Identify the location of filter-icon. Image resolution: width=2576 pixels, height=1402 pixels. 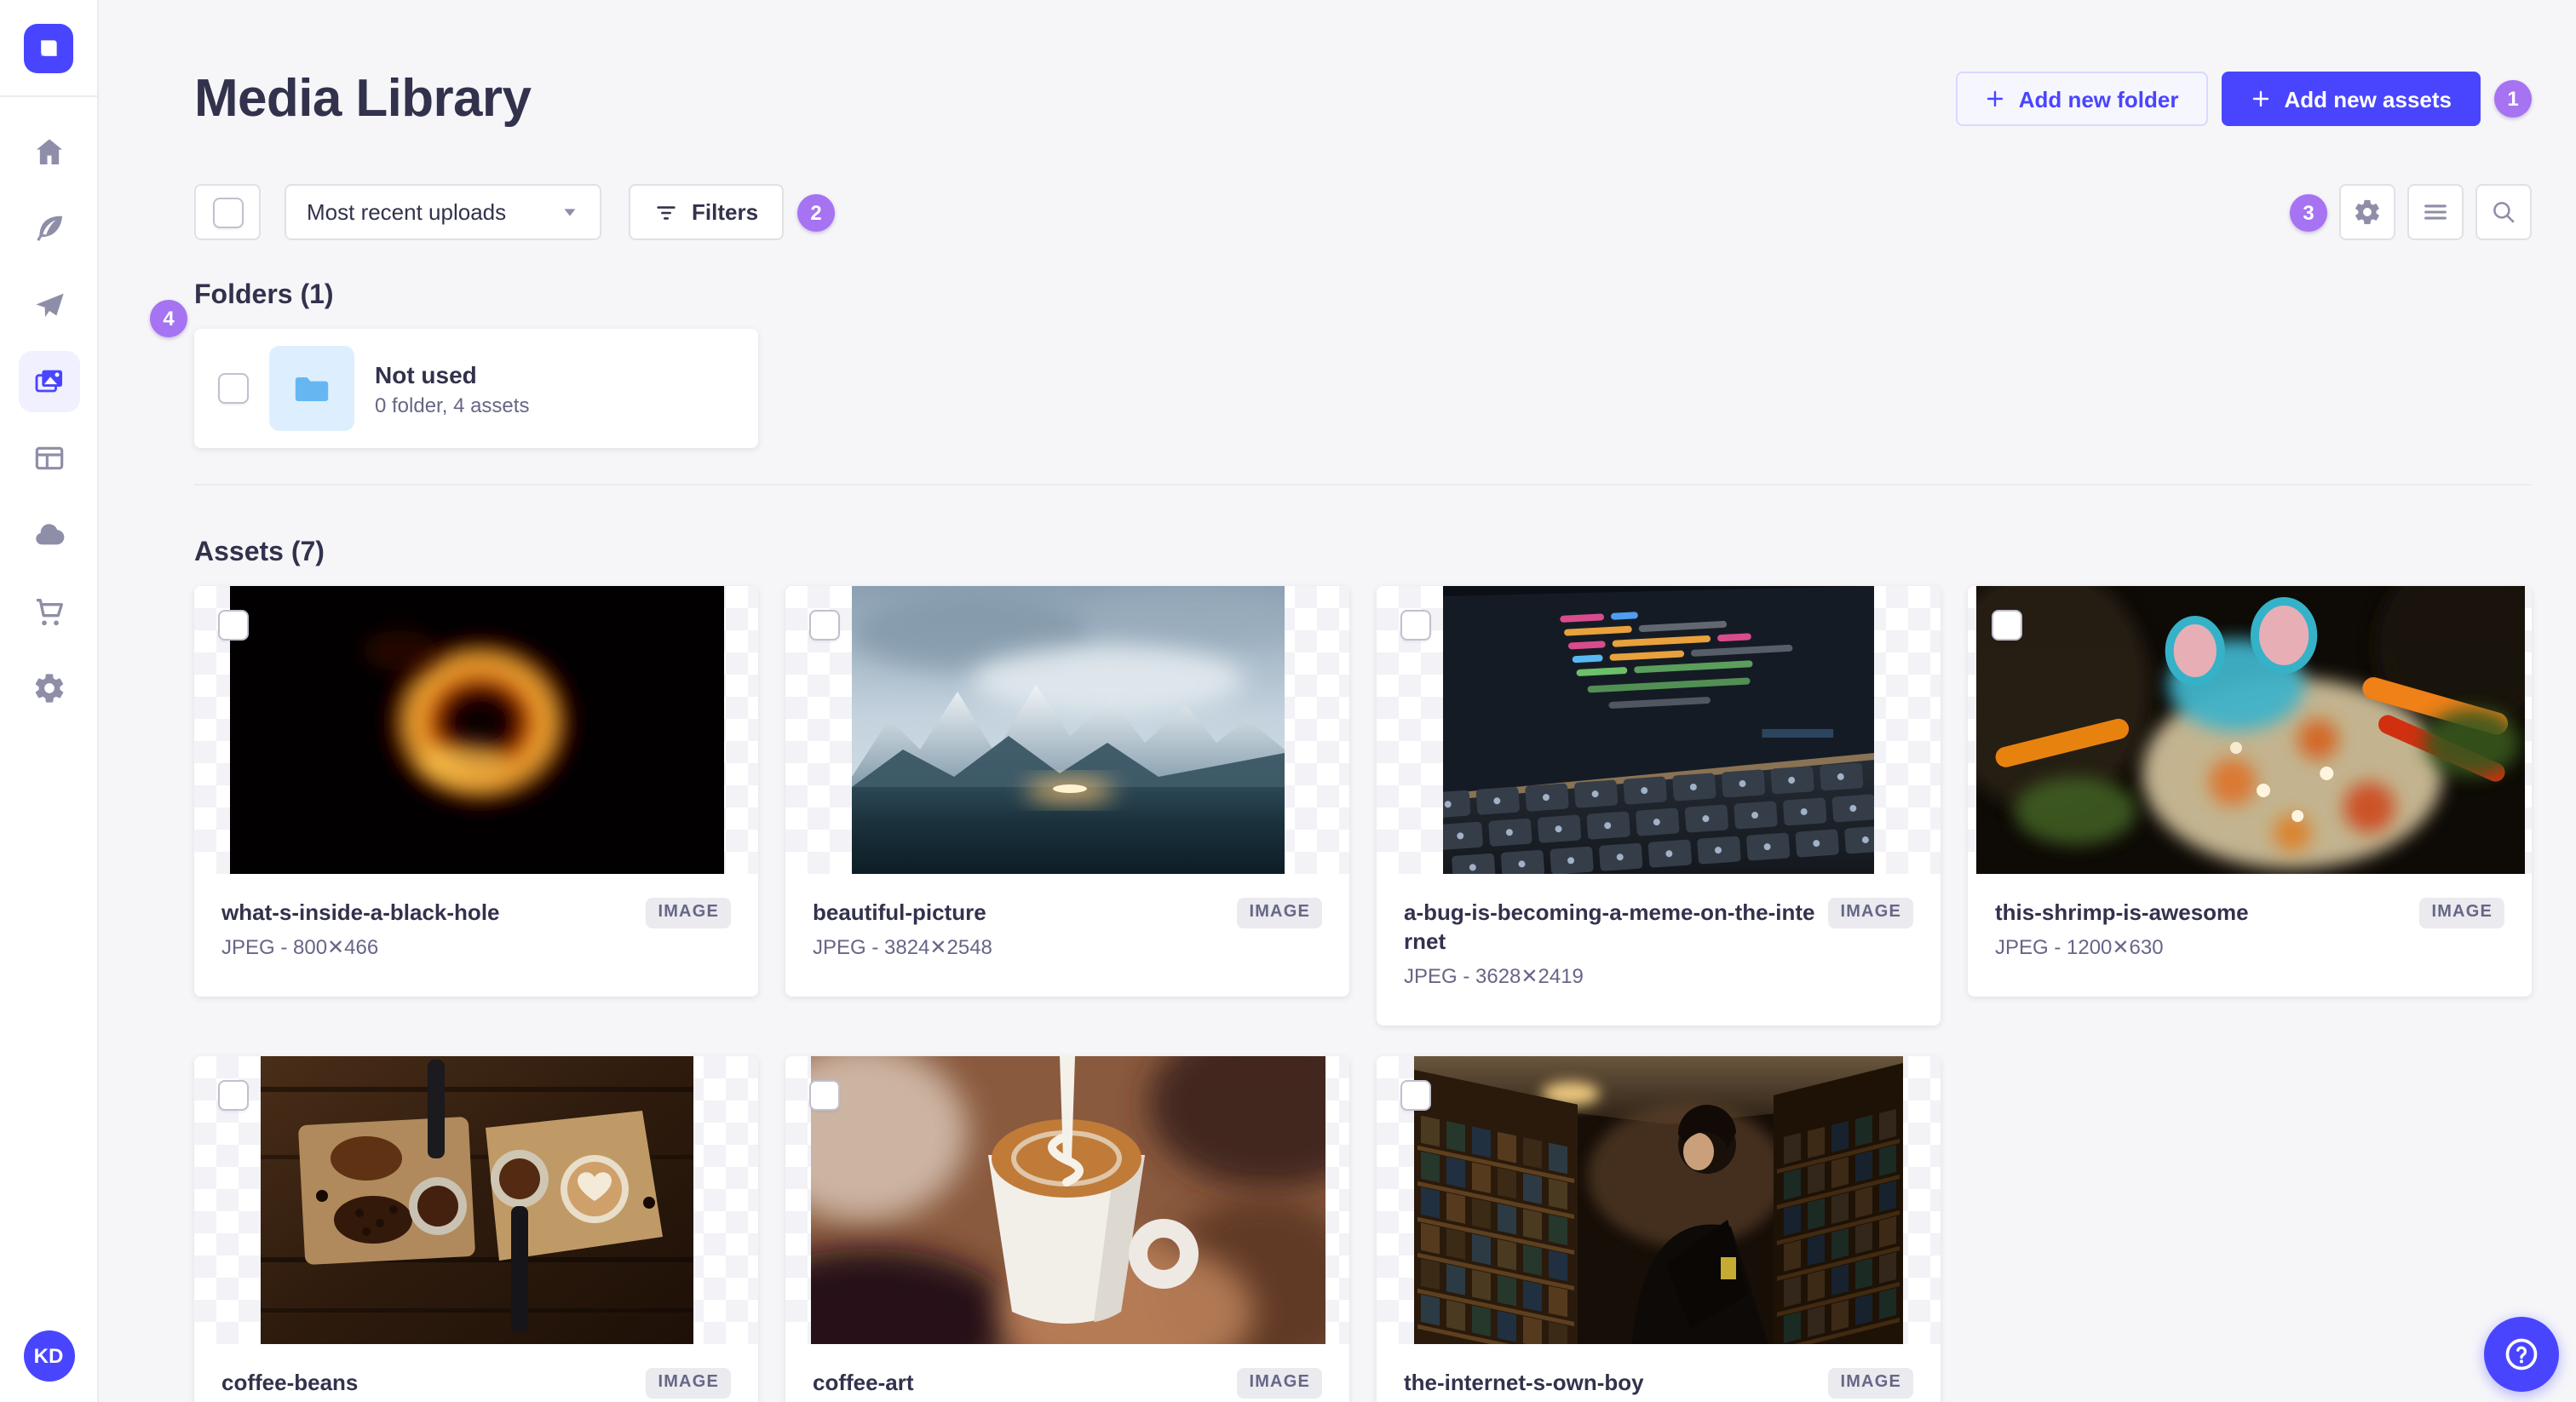
(667, 212).